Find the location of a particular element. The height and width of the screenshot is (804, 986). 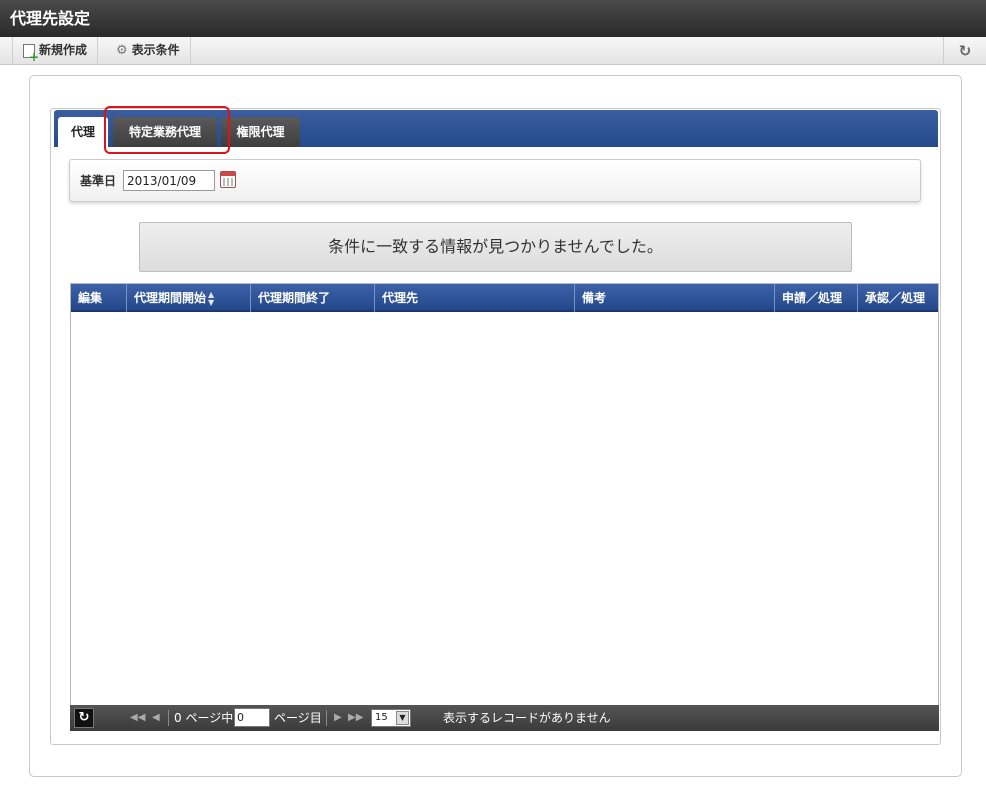

column-header-proxy: 代理先 is located at coordinates (475, 298).